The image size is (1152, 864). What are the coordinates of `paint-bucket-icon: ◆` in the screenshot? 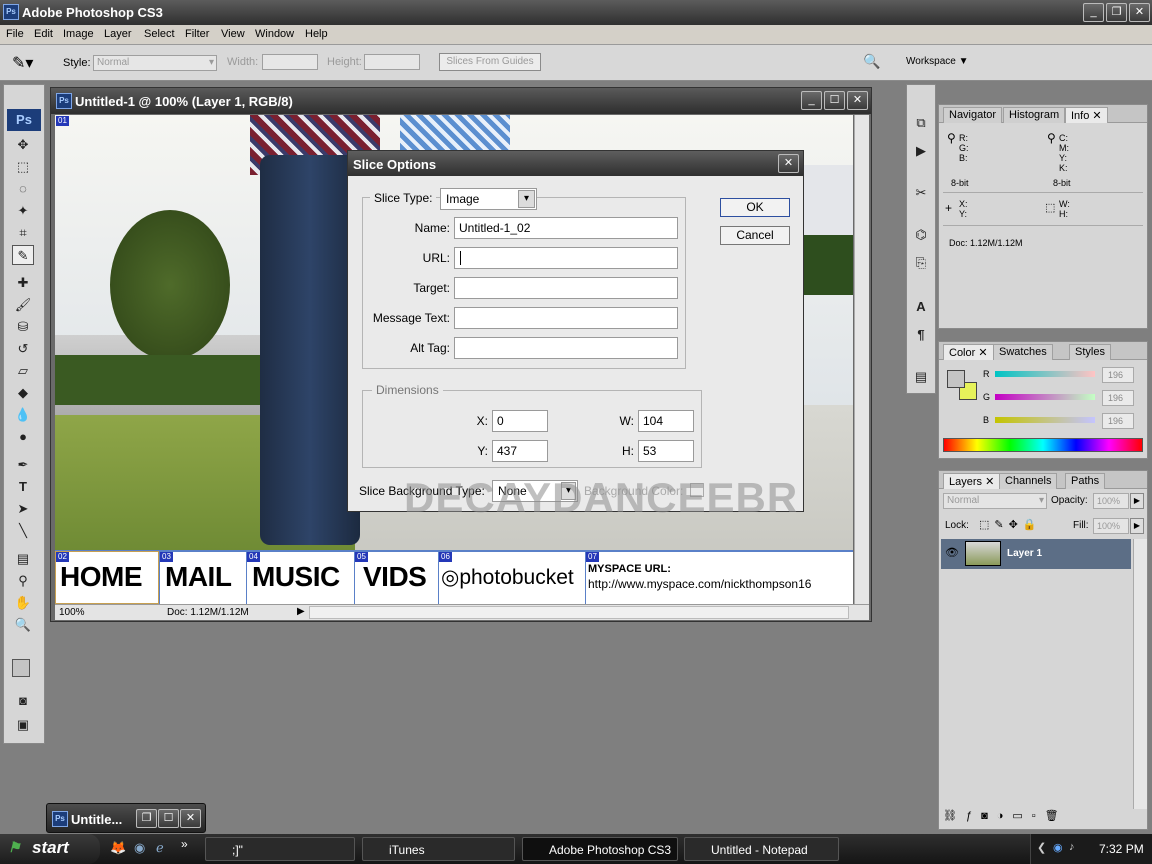 It's located at (23, 393).